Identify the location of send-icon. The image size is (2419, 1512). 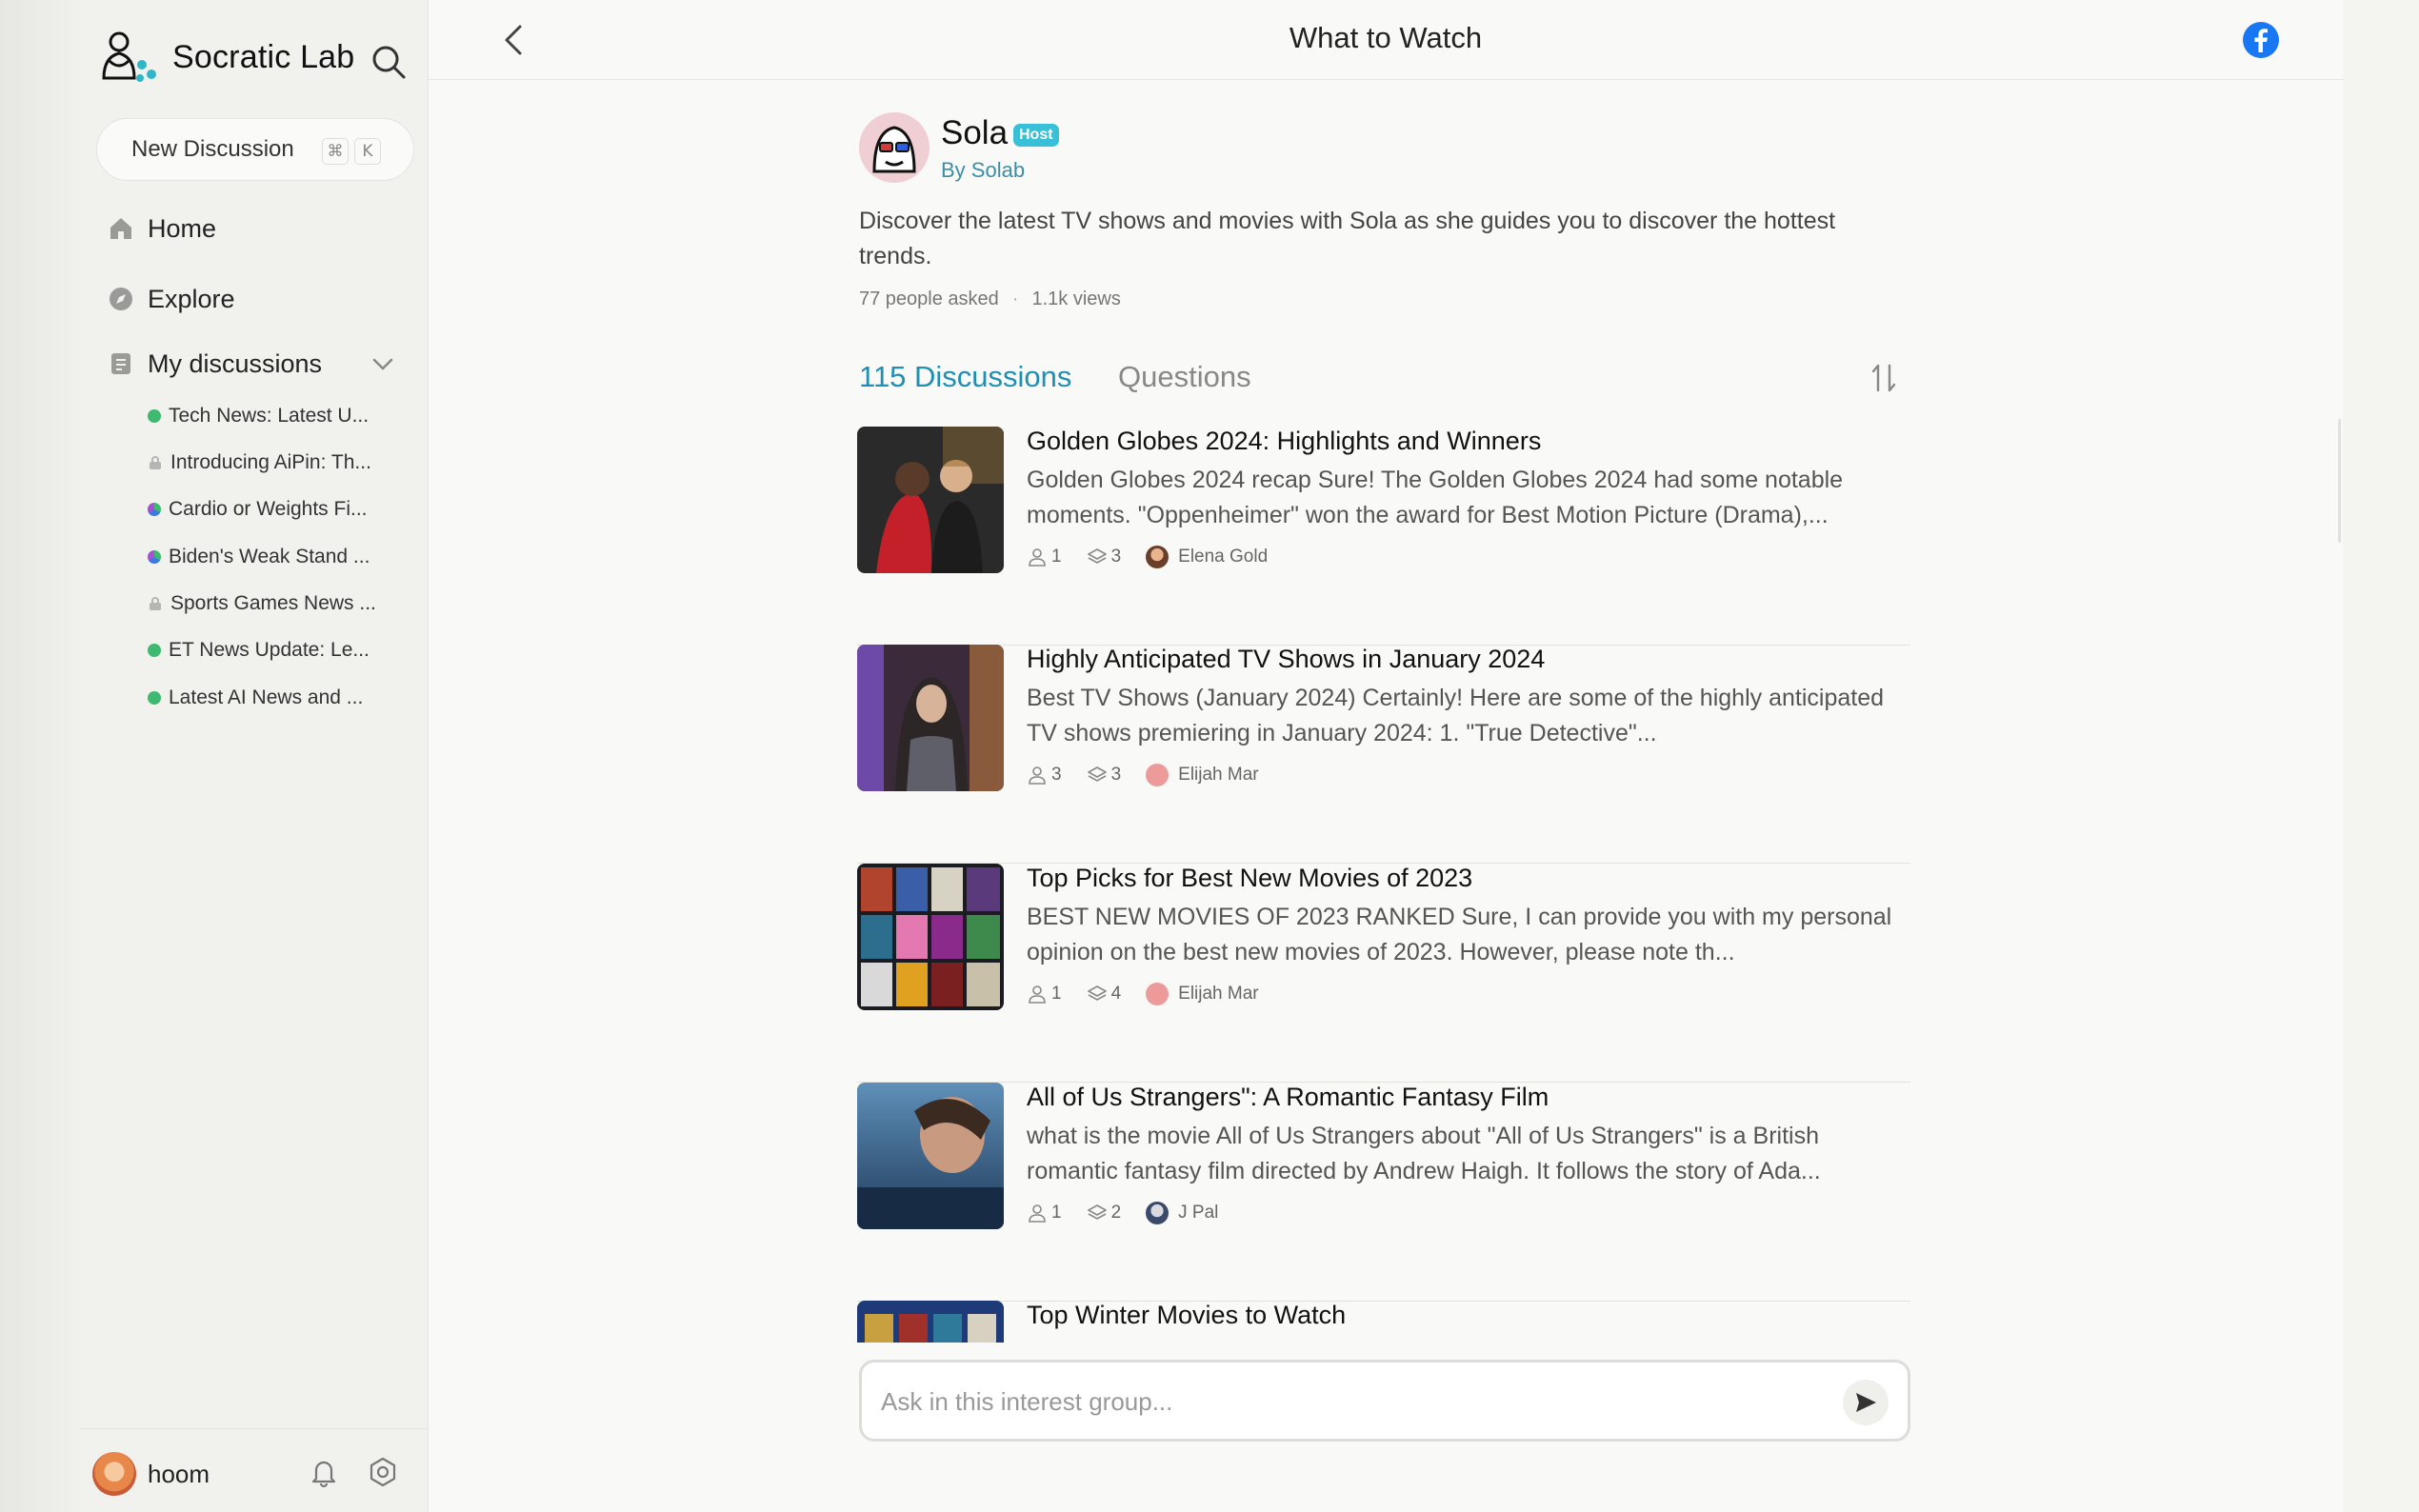
(1866, 1402).